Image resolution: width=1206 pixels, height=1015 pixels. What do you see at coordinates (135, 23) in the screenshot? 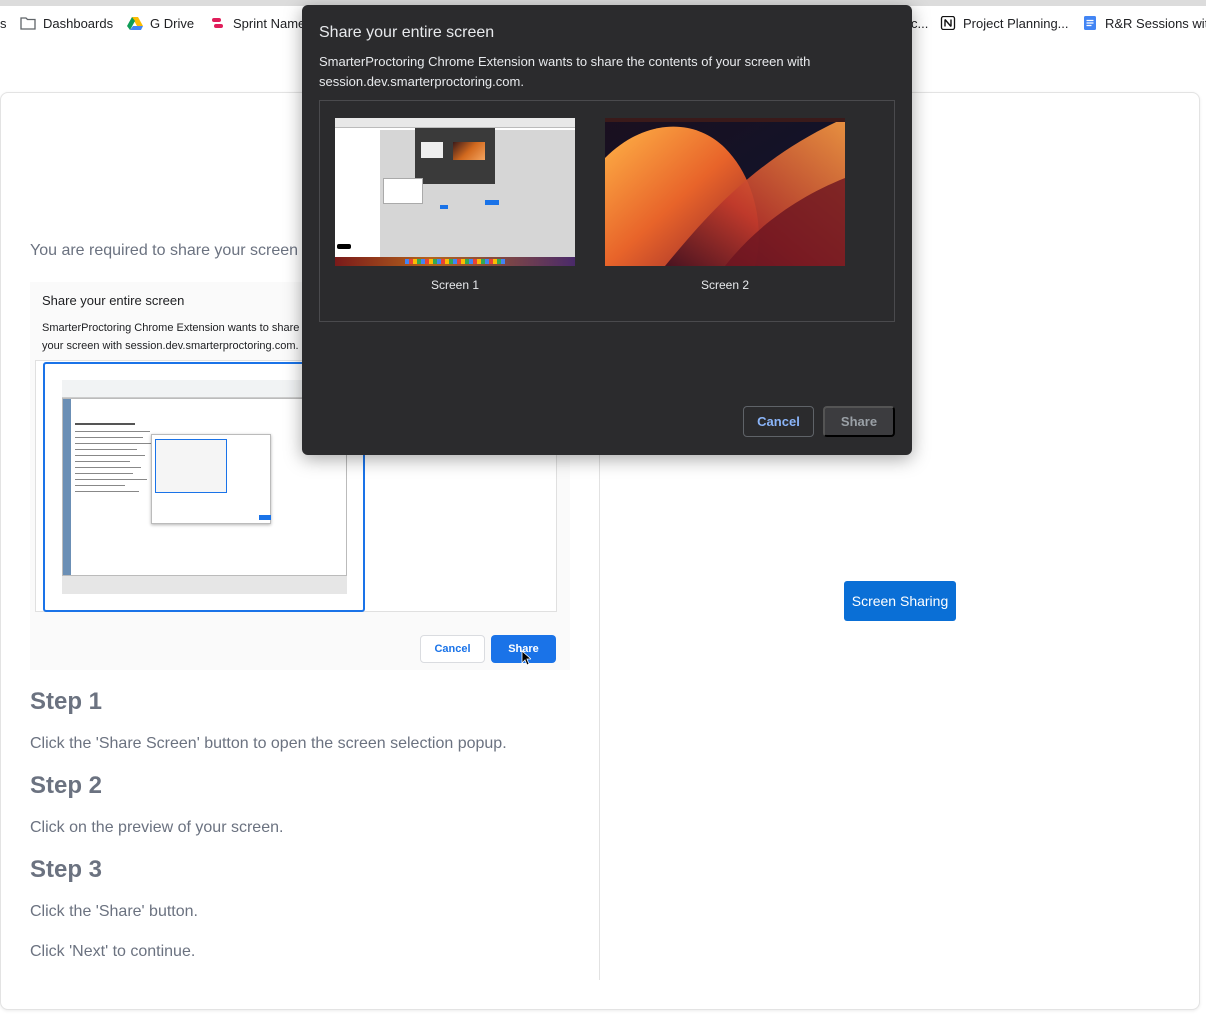
I see `google-drive-icon` at bounding box center [135, 23].